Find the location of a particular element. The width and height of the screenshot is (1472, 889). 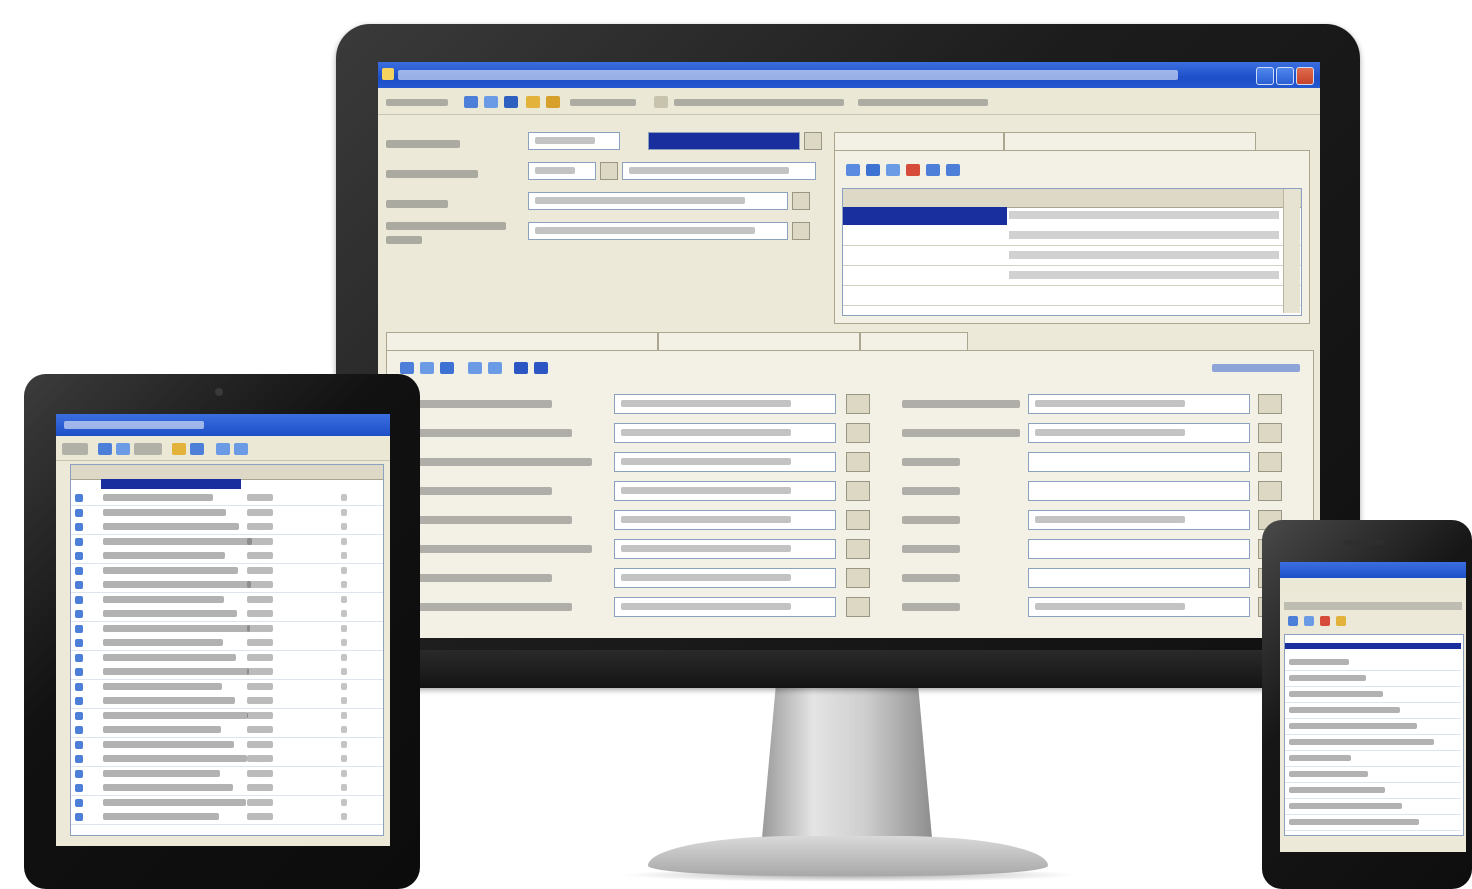

help-icon is located at coordinates (661, 102).